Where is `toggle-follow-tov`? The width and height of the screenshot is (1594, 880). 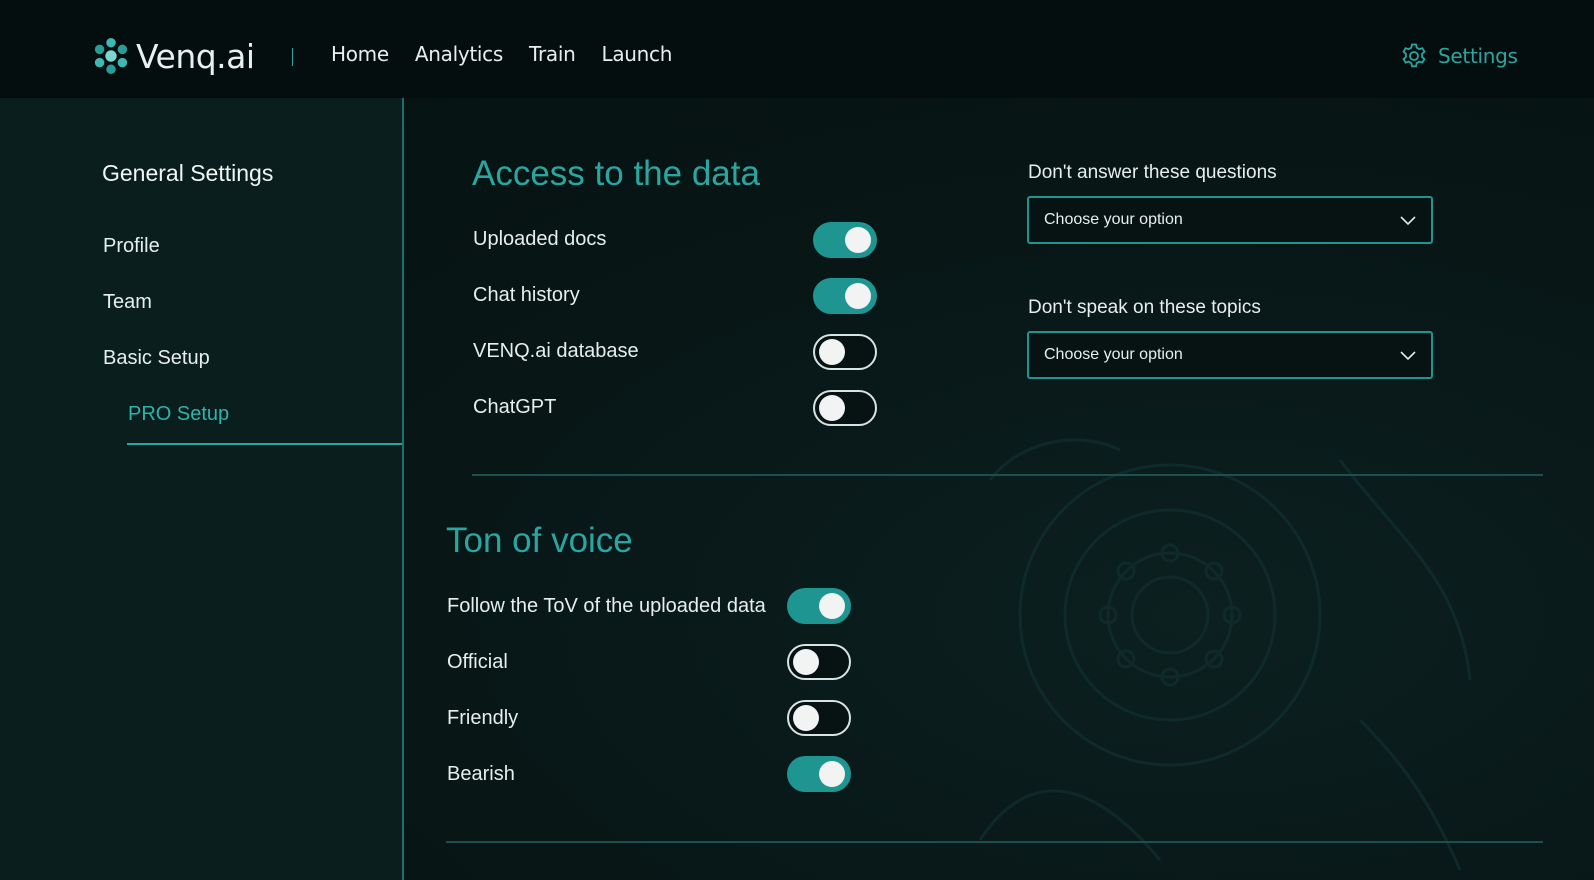 toggle-follow-tov is located at coordinates (819, 606).